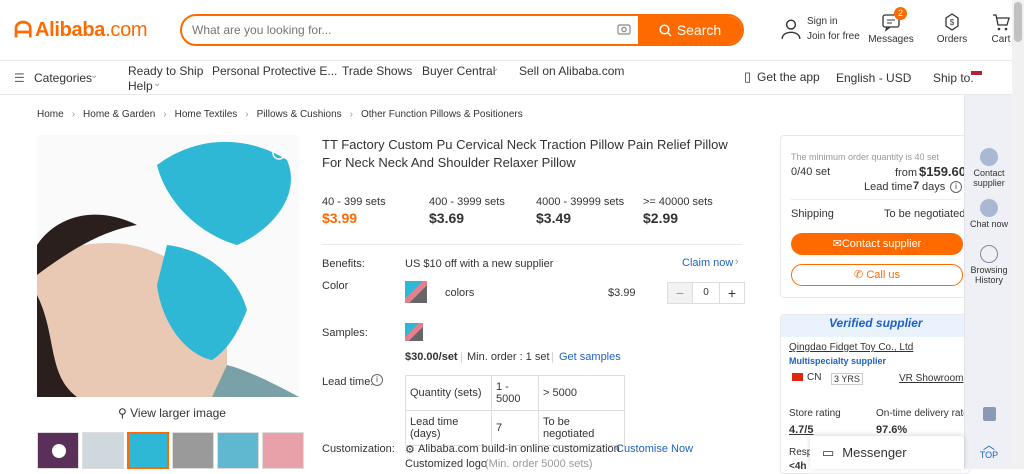 Image resolution: width=1024 pixels, height=474 pixels. What do you see at coordinates (876, 323) in the screenshot?
I see `verified-badge: Verified supplier` at bounding box center [876, 323].